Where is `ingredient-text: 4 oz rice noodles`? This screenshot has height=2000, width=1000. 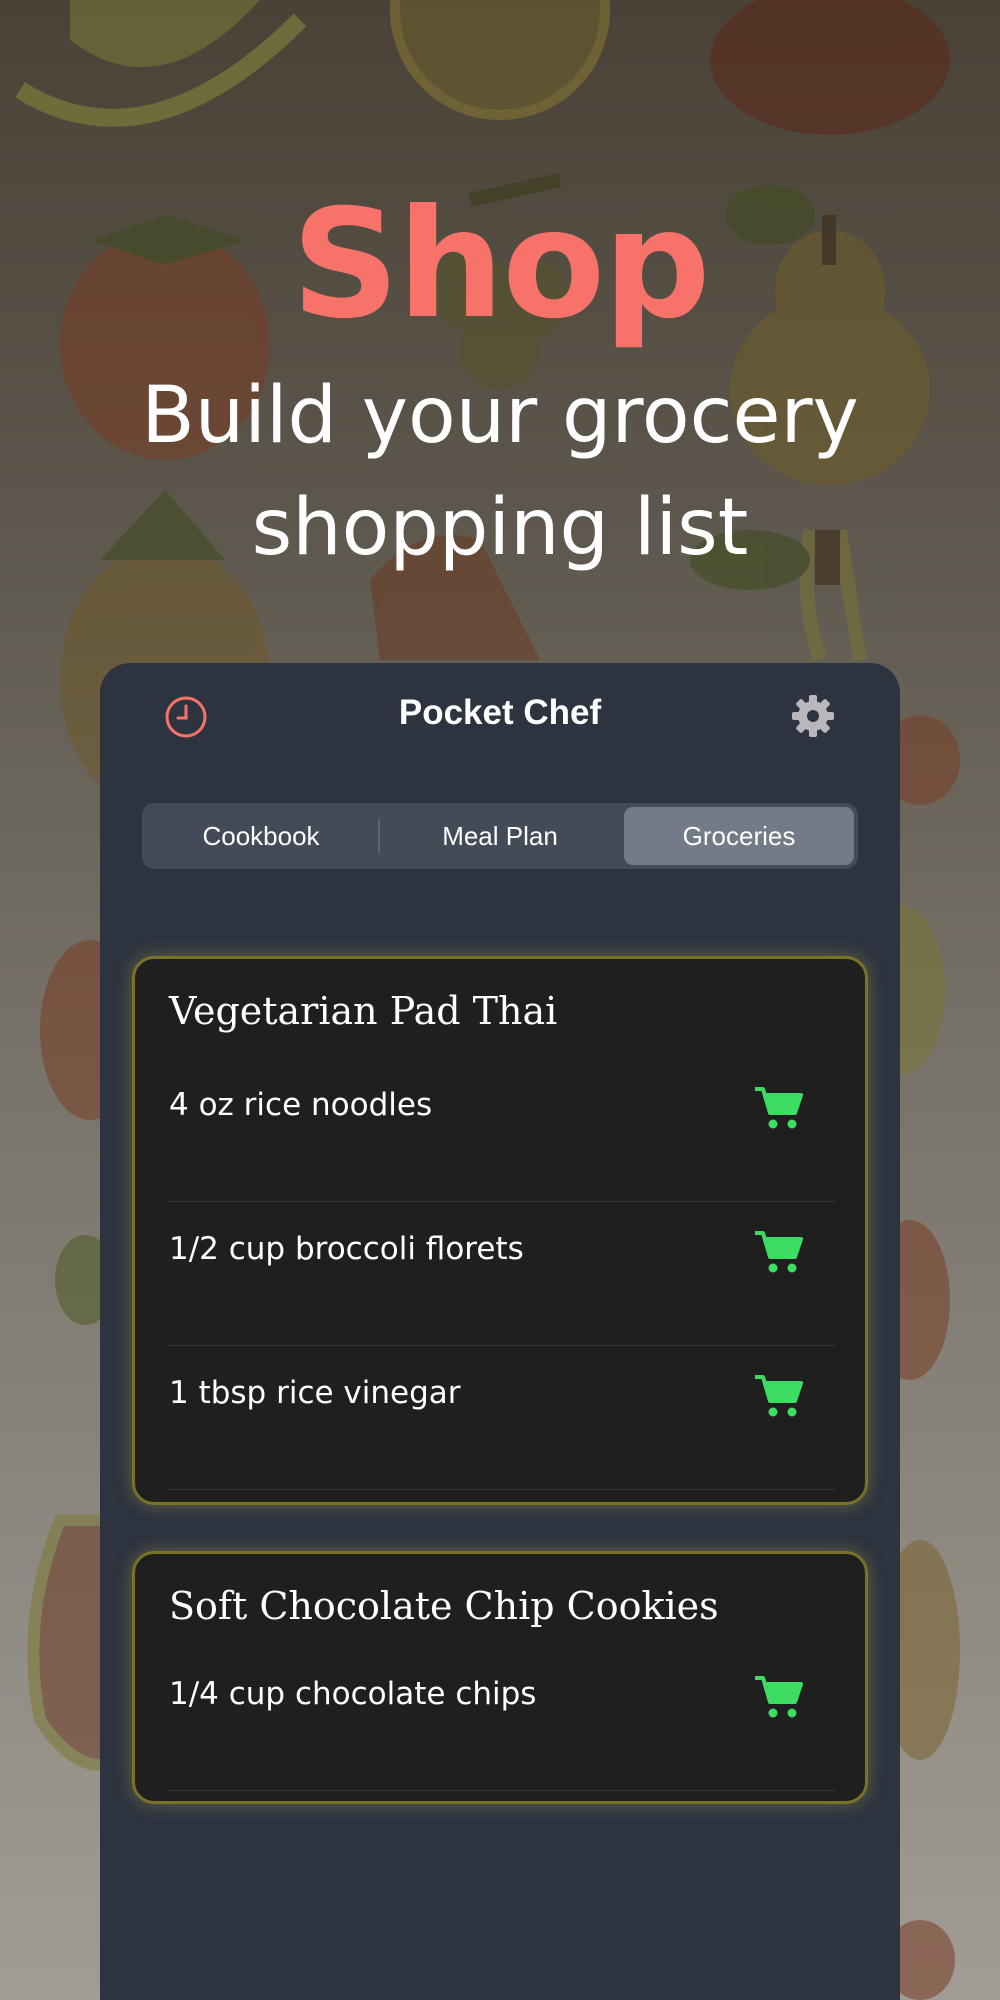 ingredient-text: 4 oz rice noodles is located at coordinates (301, 1105).